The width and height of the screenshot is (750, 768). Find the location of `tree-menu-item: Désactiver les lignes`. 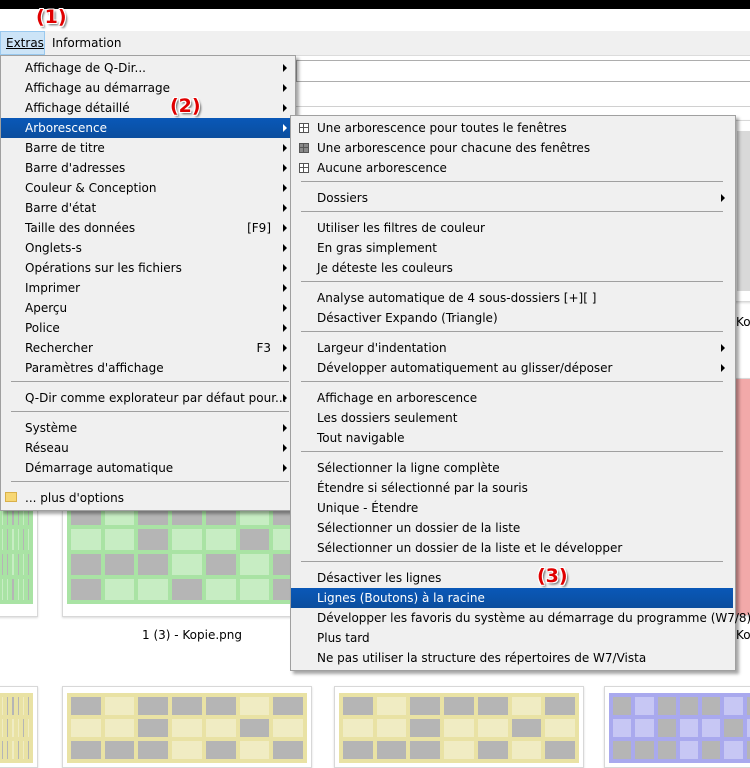

tree-menu-item: Désactiver les lignes is located at coordinates (512, 578).